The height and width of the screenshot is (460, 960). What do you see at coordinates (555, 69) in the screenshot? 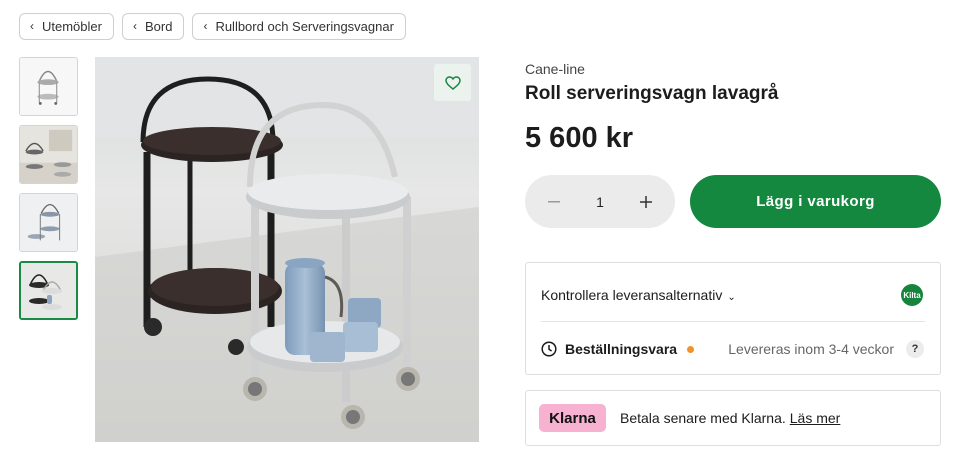
I see `product-brand: Cane-line` at bounding box center [555, 69].